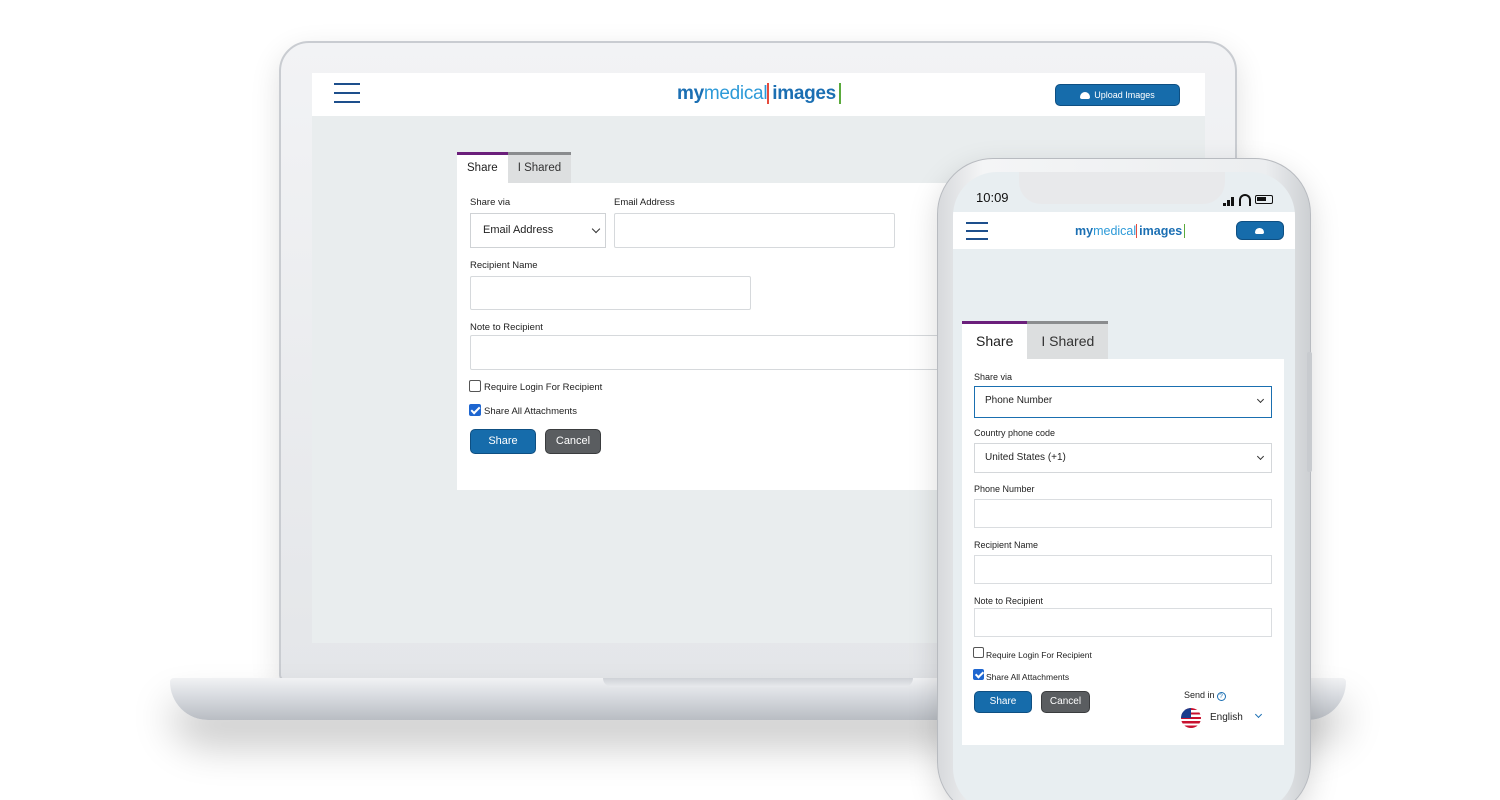 This screenshot has height=800, width=1500. What do you see at coordinates (1253, 200) in the screenshot?
I see `status-icons` at bounding box center [1253, 200].